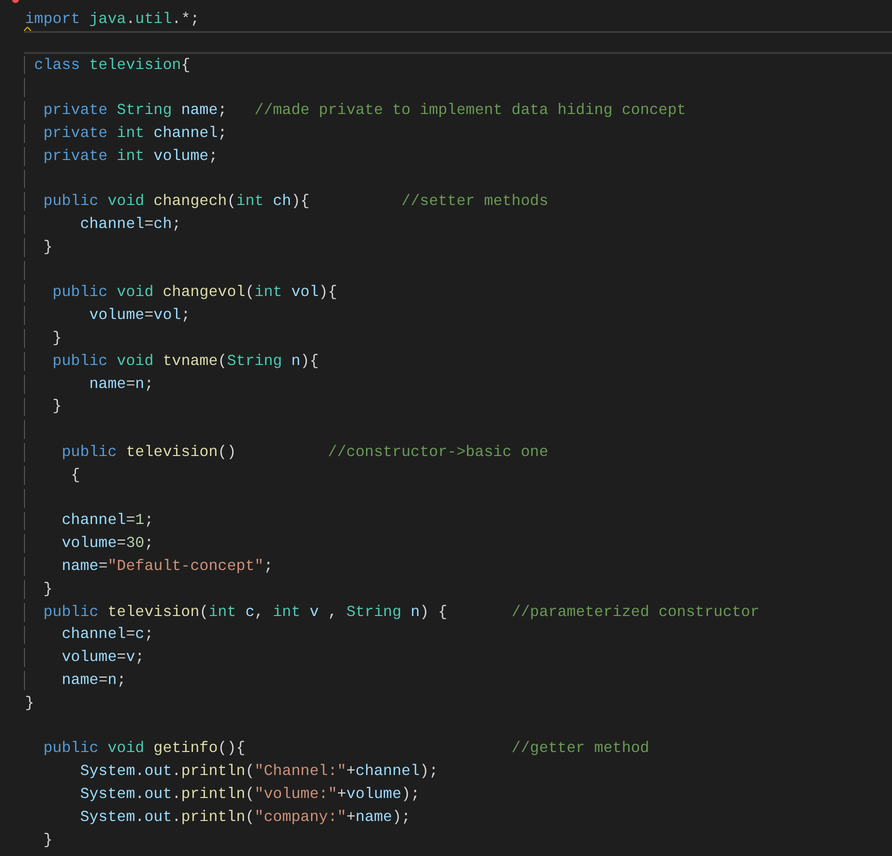 This screenshot has width=892, height=856. What do you see at coordinates (102, 658) in the screenshot?
I see `code-line: volume=v;` at bounding box center [102, 658].